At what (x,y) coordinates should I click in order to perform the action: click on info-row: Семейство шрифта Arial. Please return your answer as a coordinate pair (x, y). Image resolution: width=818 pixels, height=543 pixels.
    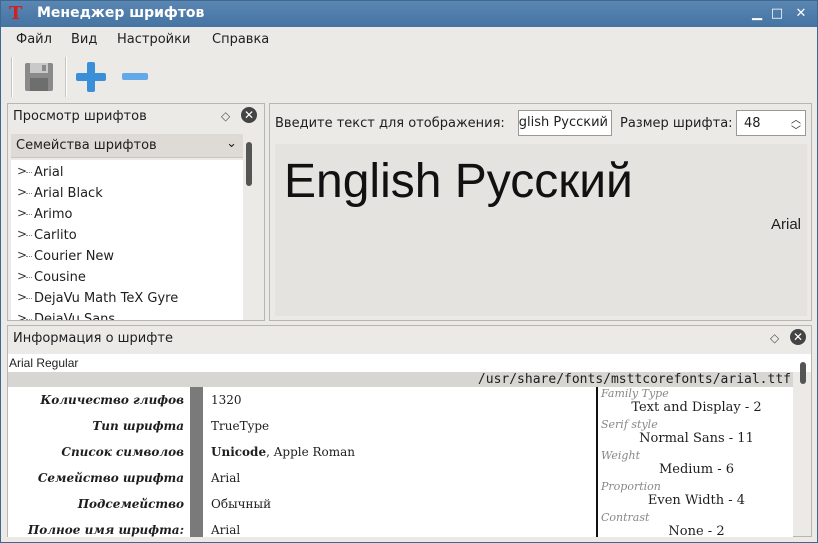
    Looking at the image, I should click on (302, 478).